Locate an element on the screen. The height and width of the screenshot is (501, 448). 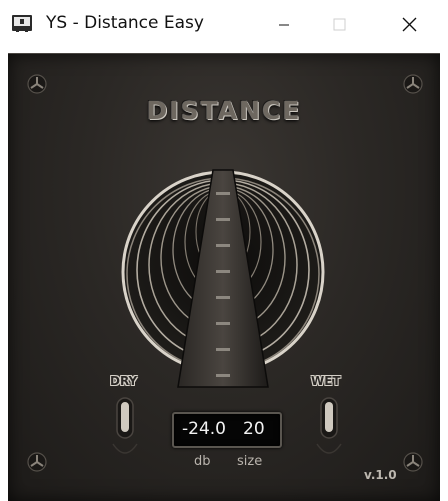
db-label: db is located at coordinates (202, 461).